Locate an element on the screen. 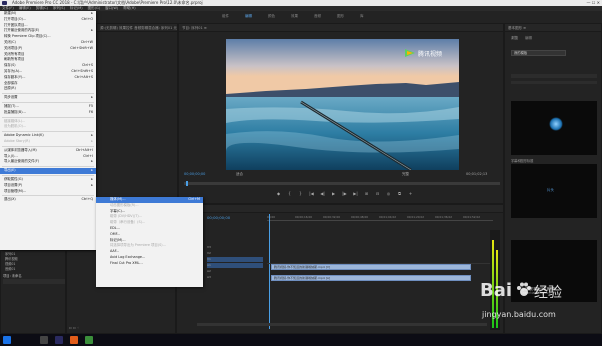 The image size is (602, 346). add-button-icon: + is located at coordinates (410, 193).